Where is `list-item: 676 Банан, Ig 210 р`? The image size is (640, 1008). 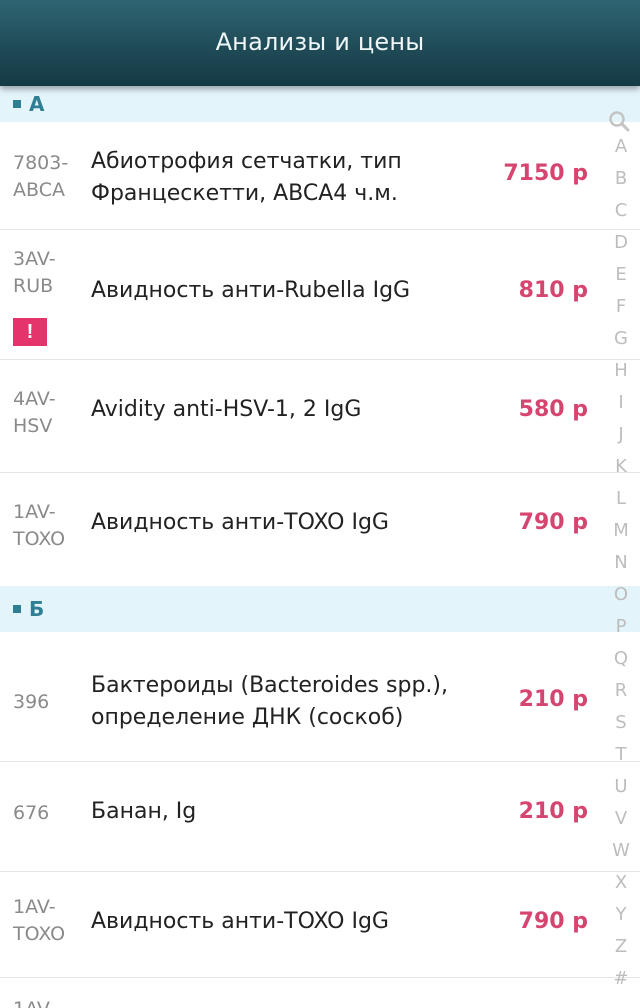
list-item: 676 Банан, Ig 210 р is located at coordinates (320, 817).